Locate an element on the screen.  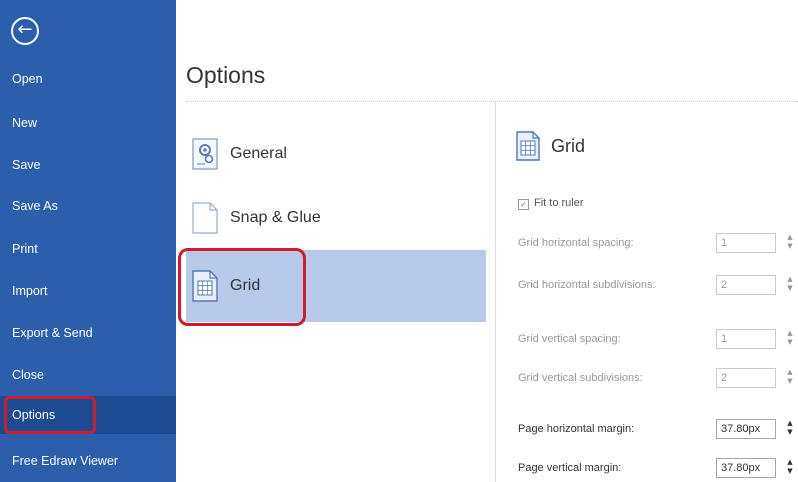
panel-divider is located at coordinates (495, 292).